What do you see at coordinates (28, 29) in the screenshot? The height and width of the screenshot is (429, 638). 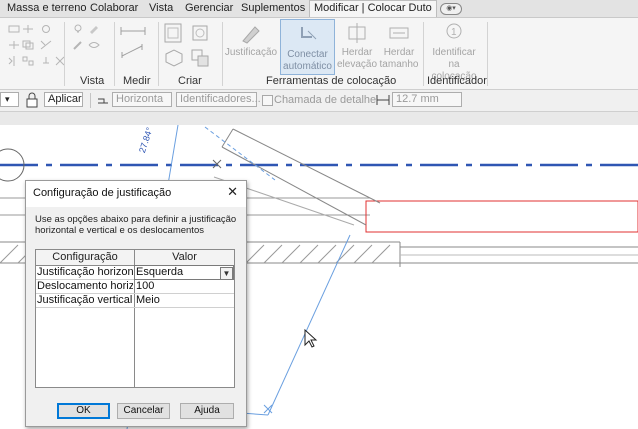 I see `align-icon` at bounding box center [28, 29].